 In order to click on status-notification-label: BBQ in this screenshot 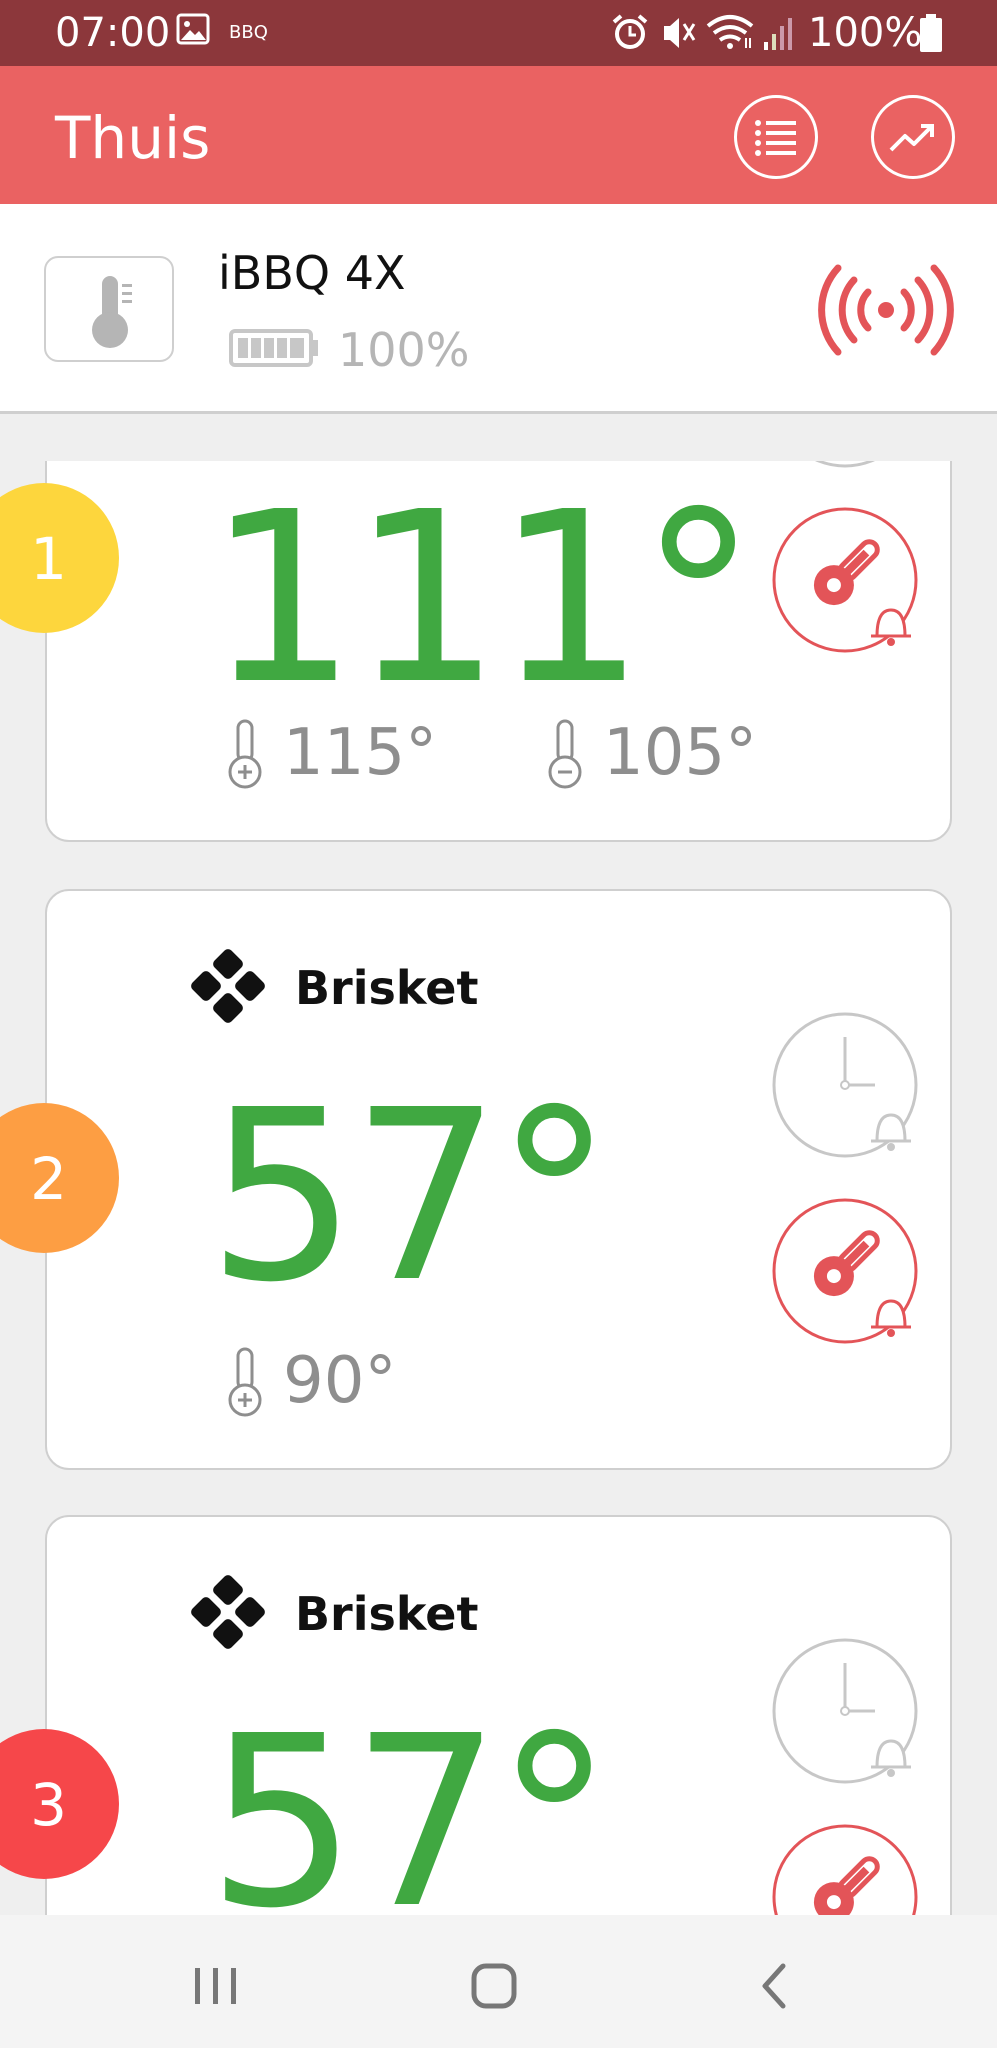, I will do `click(248, 32)`.